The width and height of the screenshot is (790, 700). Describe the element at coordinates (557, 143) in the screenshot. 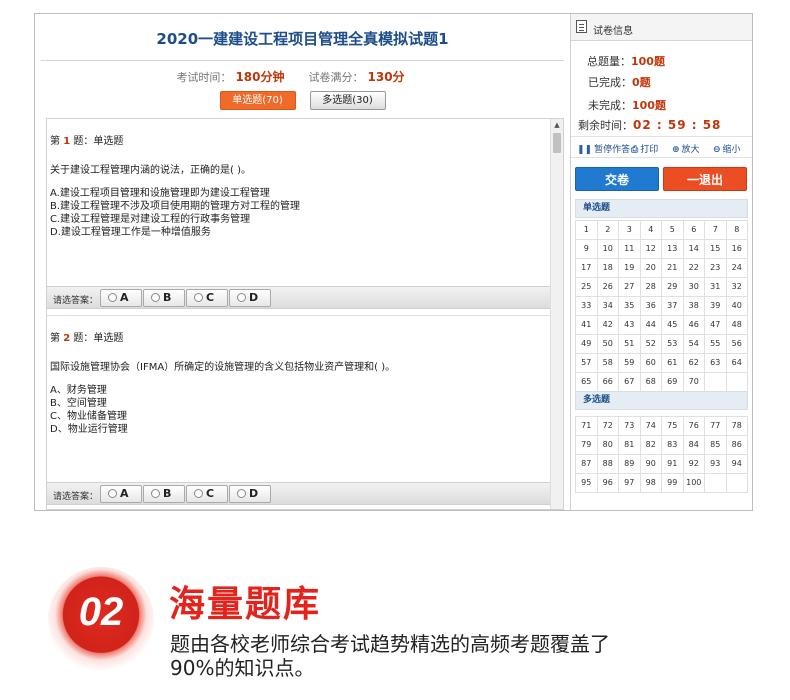

I see `scroll-thumb` at that location.